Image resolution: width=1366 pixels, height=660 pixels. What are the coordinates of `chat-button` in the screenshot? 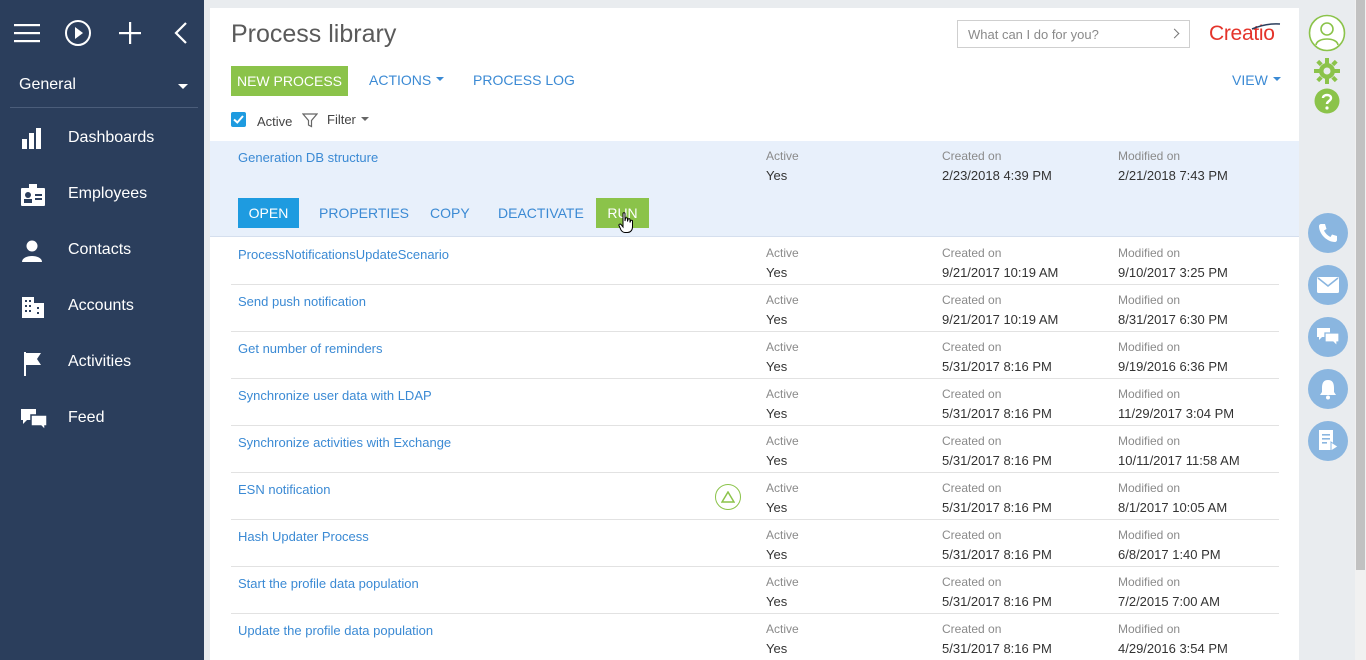 It's located at (1328, 337).